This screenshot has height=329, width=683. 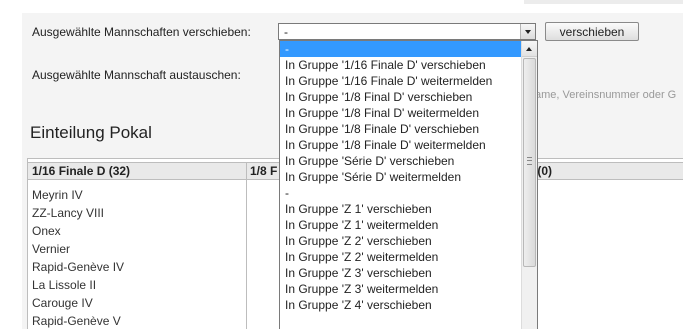 What do you see at coordinates (400, 145) in the screenshot?
I see `dropdown-option: In Gruppe '1/8 Finale D' weitermelden` at bounding box center [400, 145].